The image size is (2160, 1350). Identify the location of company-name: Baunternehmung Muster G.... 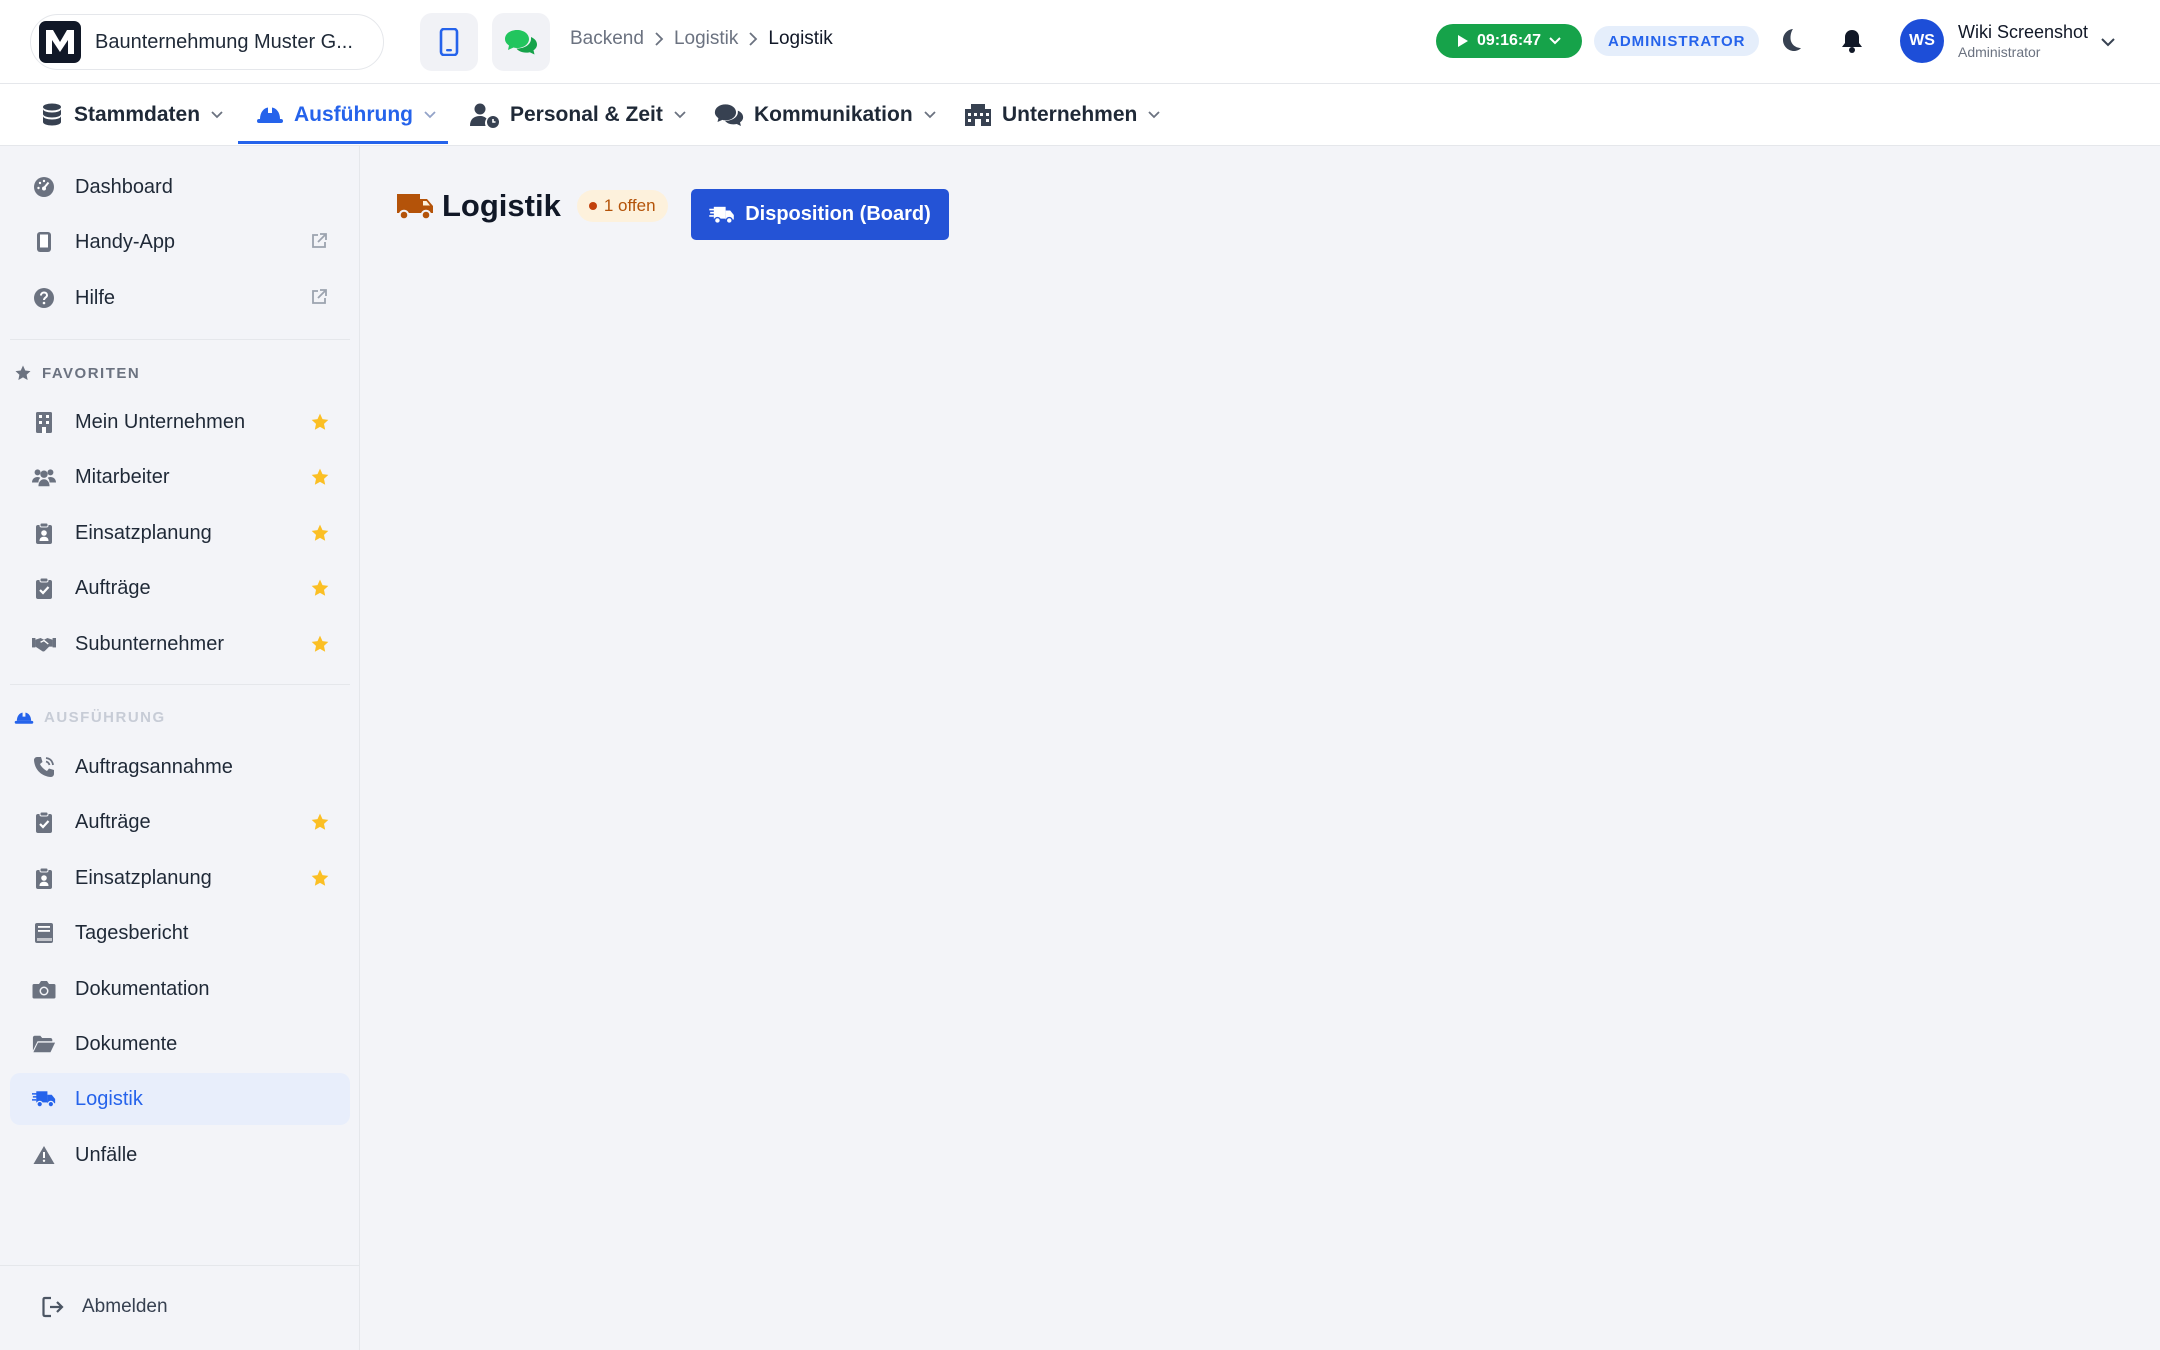
(224, 41).